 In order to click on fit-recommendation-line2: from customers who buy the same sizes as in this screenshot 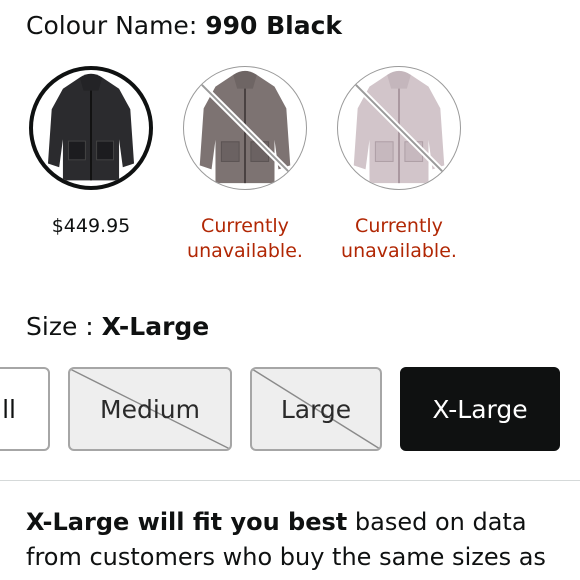, I will do `click(286, 557)`.